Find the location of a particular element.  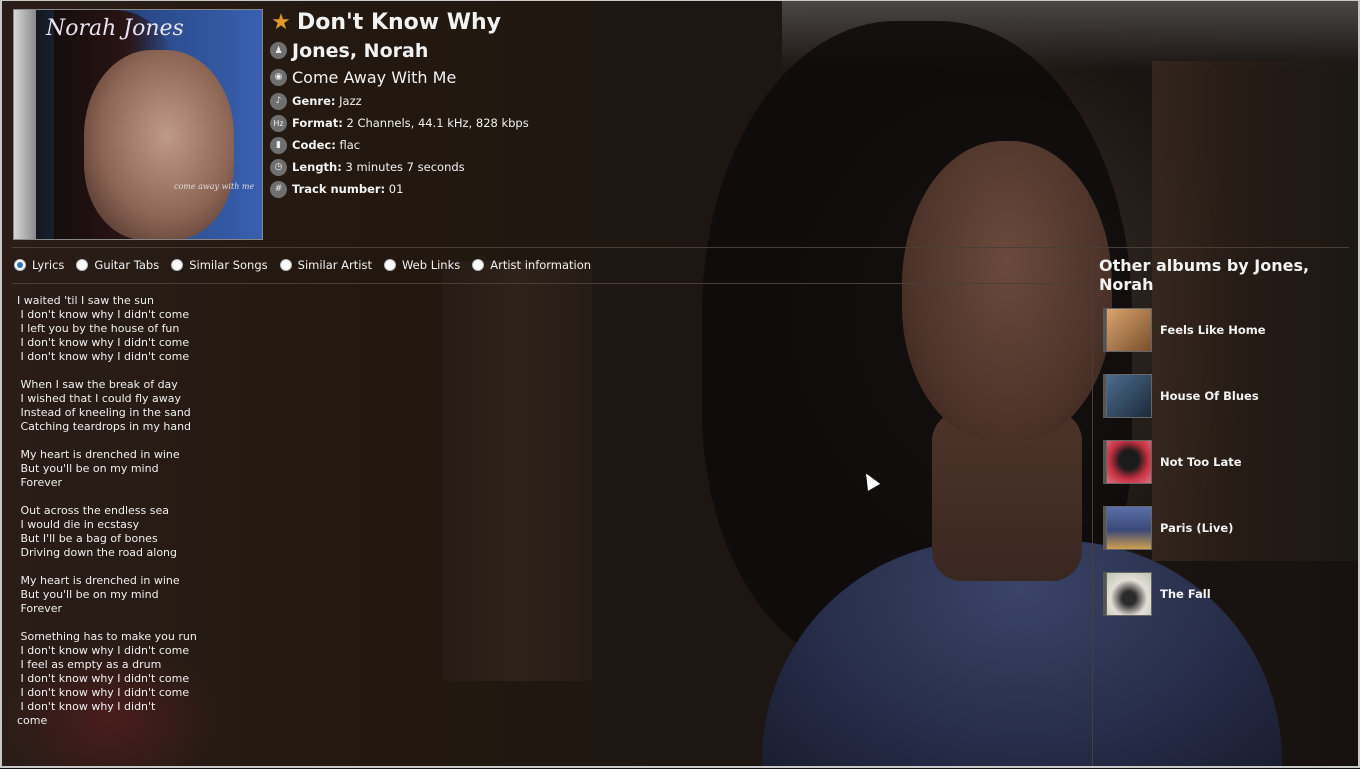

meta-codec: ▮ Codec: flac is located at coordinates (399, 145).